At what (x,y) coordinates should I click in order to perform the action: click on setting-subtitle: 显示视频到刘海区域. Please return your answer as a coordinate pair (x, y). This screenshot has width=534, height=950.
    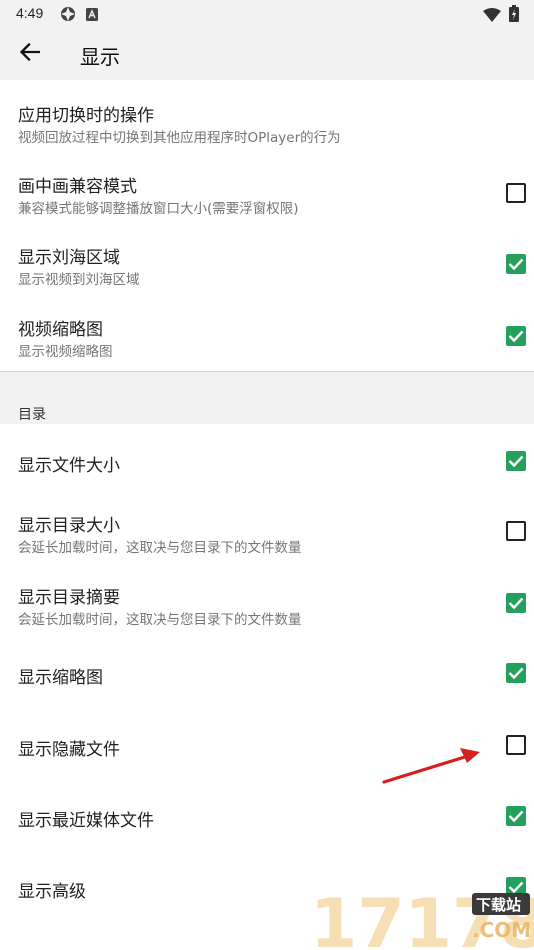
    Looking at the image, I should click on (79, 280).